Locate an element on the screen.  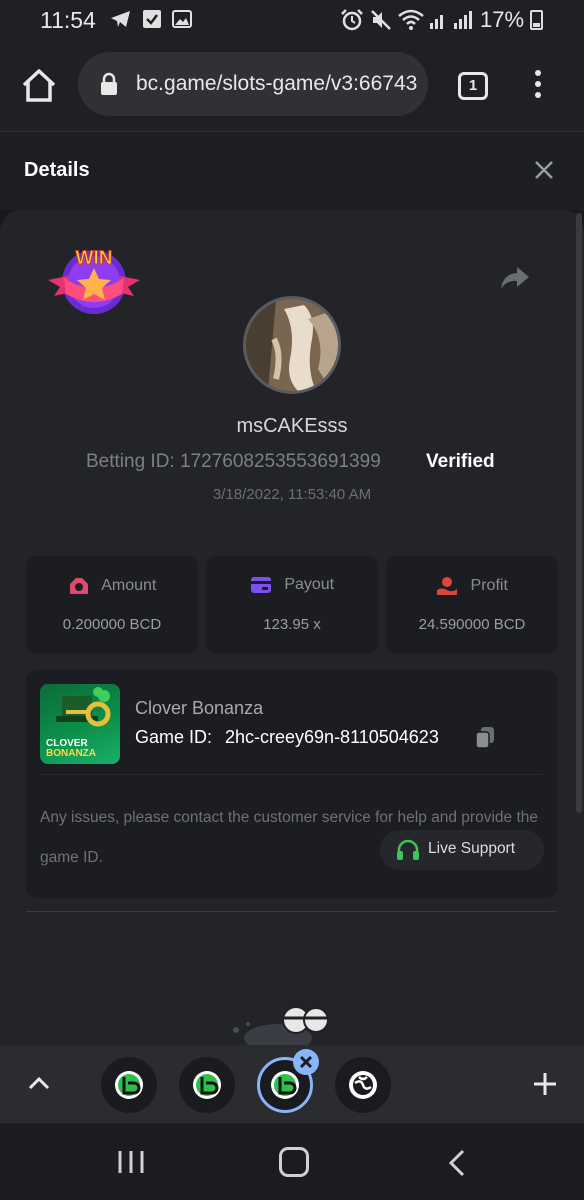
url-text: bc.game/slots-game/v3:66743 is located at coordinates (277, 83).